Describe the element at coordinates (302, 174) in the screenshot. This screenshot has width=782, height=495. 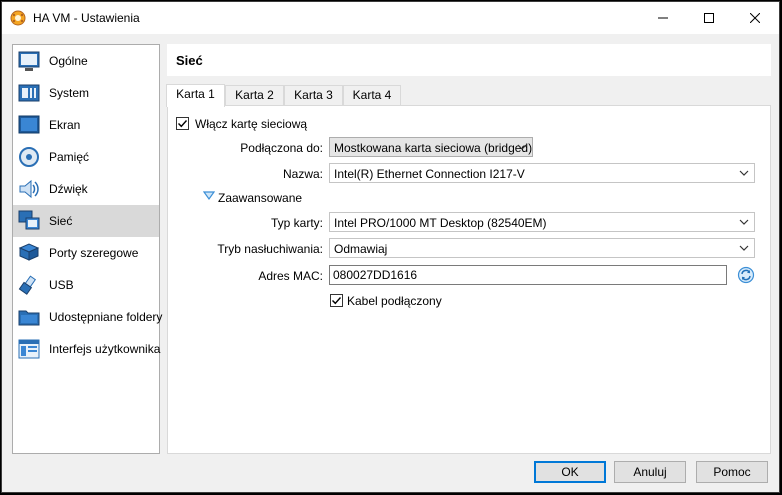
I see `adapter-name-label: Nazwa:` at that location.